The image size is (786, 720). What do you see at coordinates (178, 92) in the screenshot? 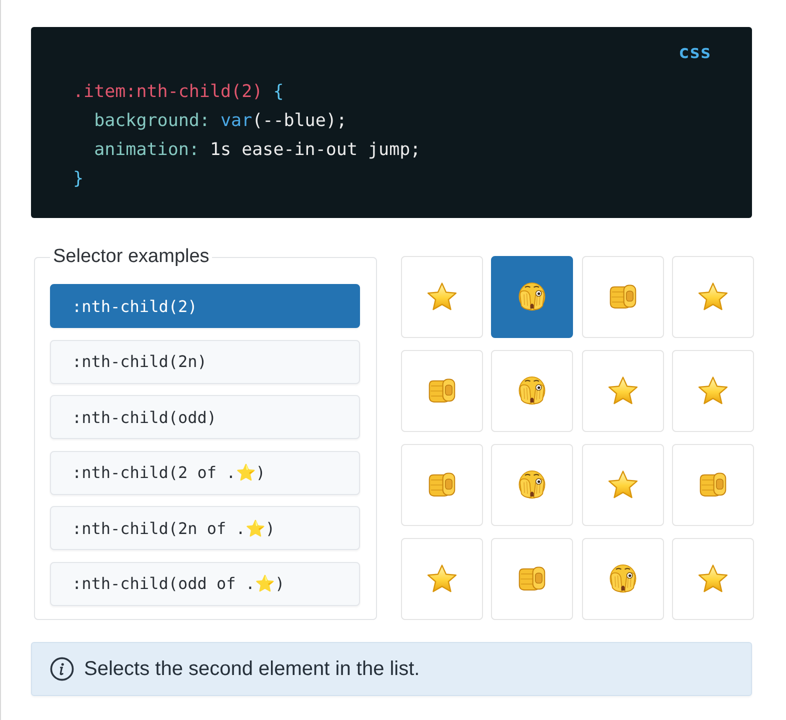
I see `code-line: .item:nth-child(2) {` at bounding box center [178, 92].